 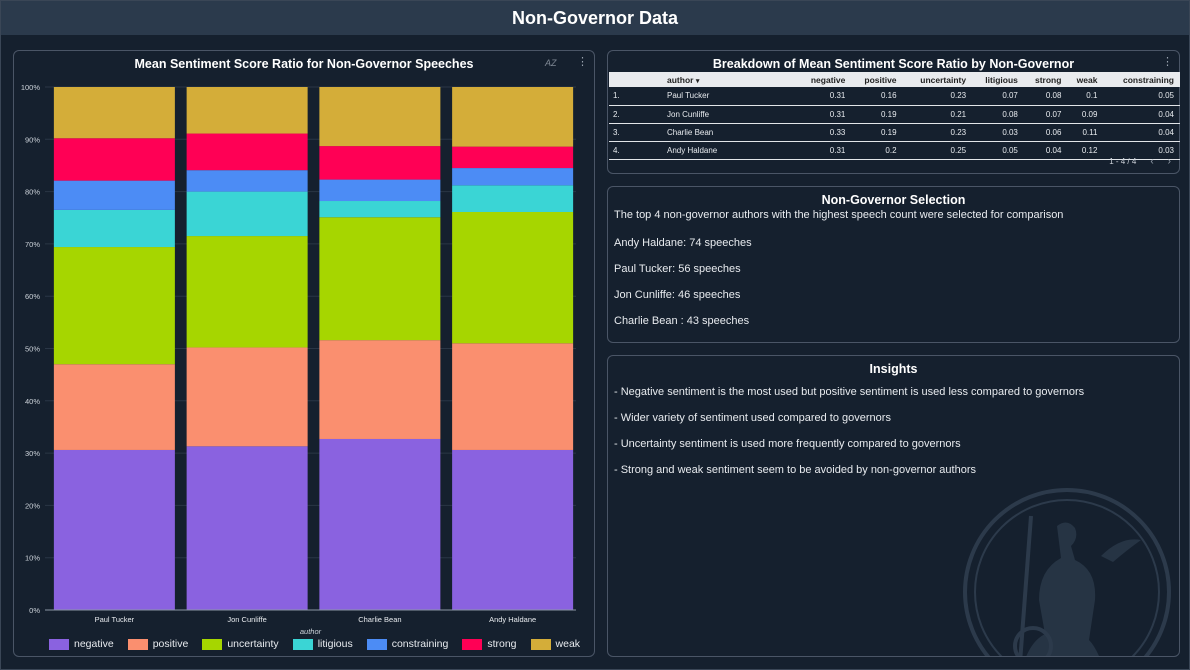 I want to click on column-header-positive: positive, so click(x=877, y=79).